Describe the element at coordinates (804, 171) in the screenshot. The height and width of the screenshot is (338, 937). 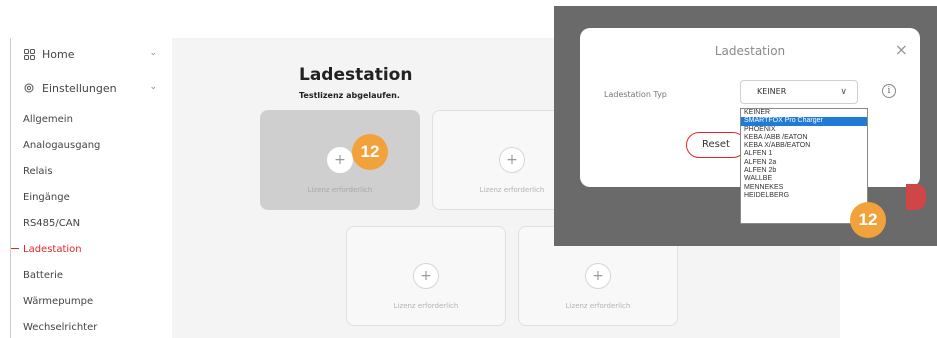
I see `dropdown-option: ALFEN 2b` at that location.